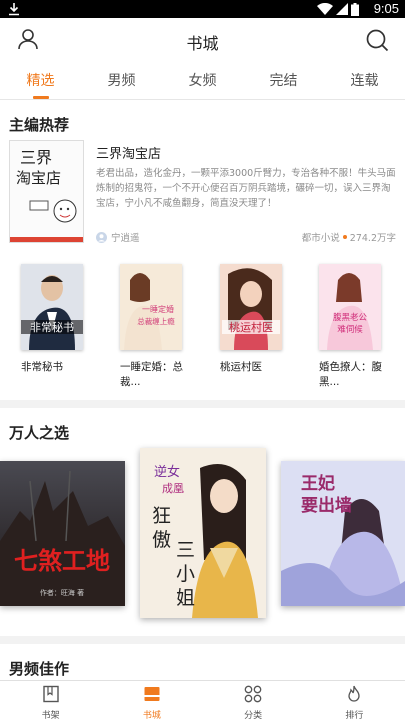  I want to click on svg-text: 非常秘书, so click(52, 327).